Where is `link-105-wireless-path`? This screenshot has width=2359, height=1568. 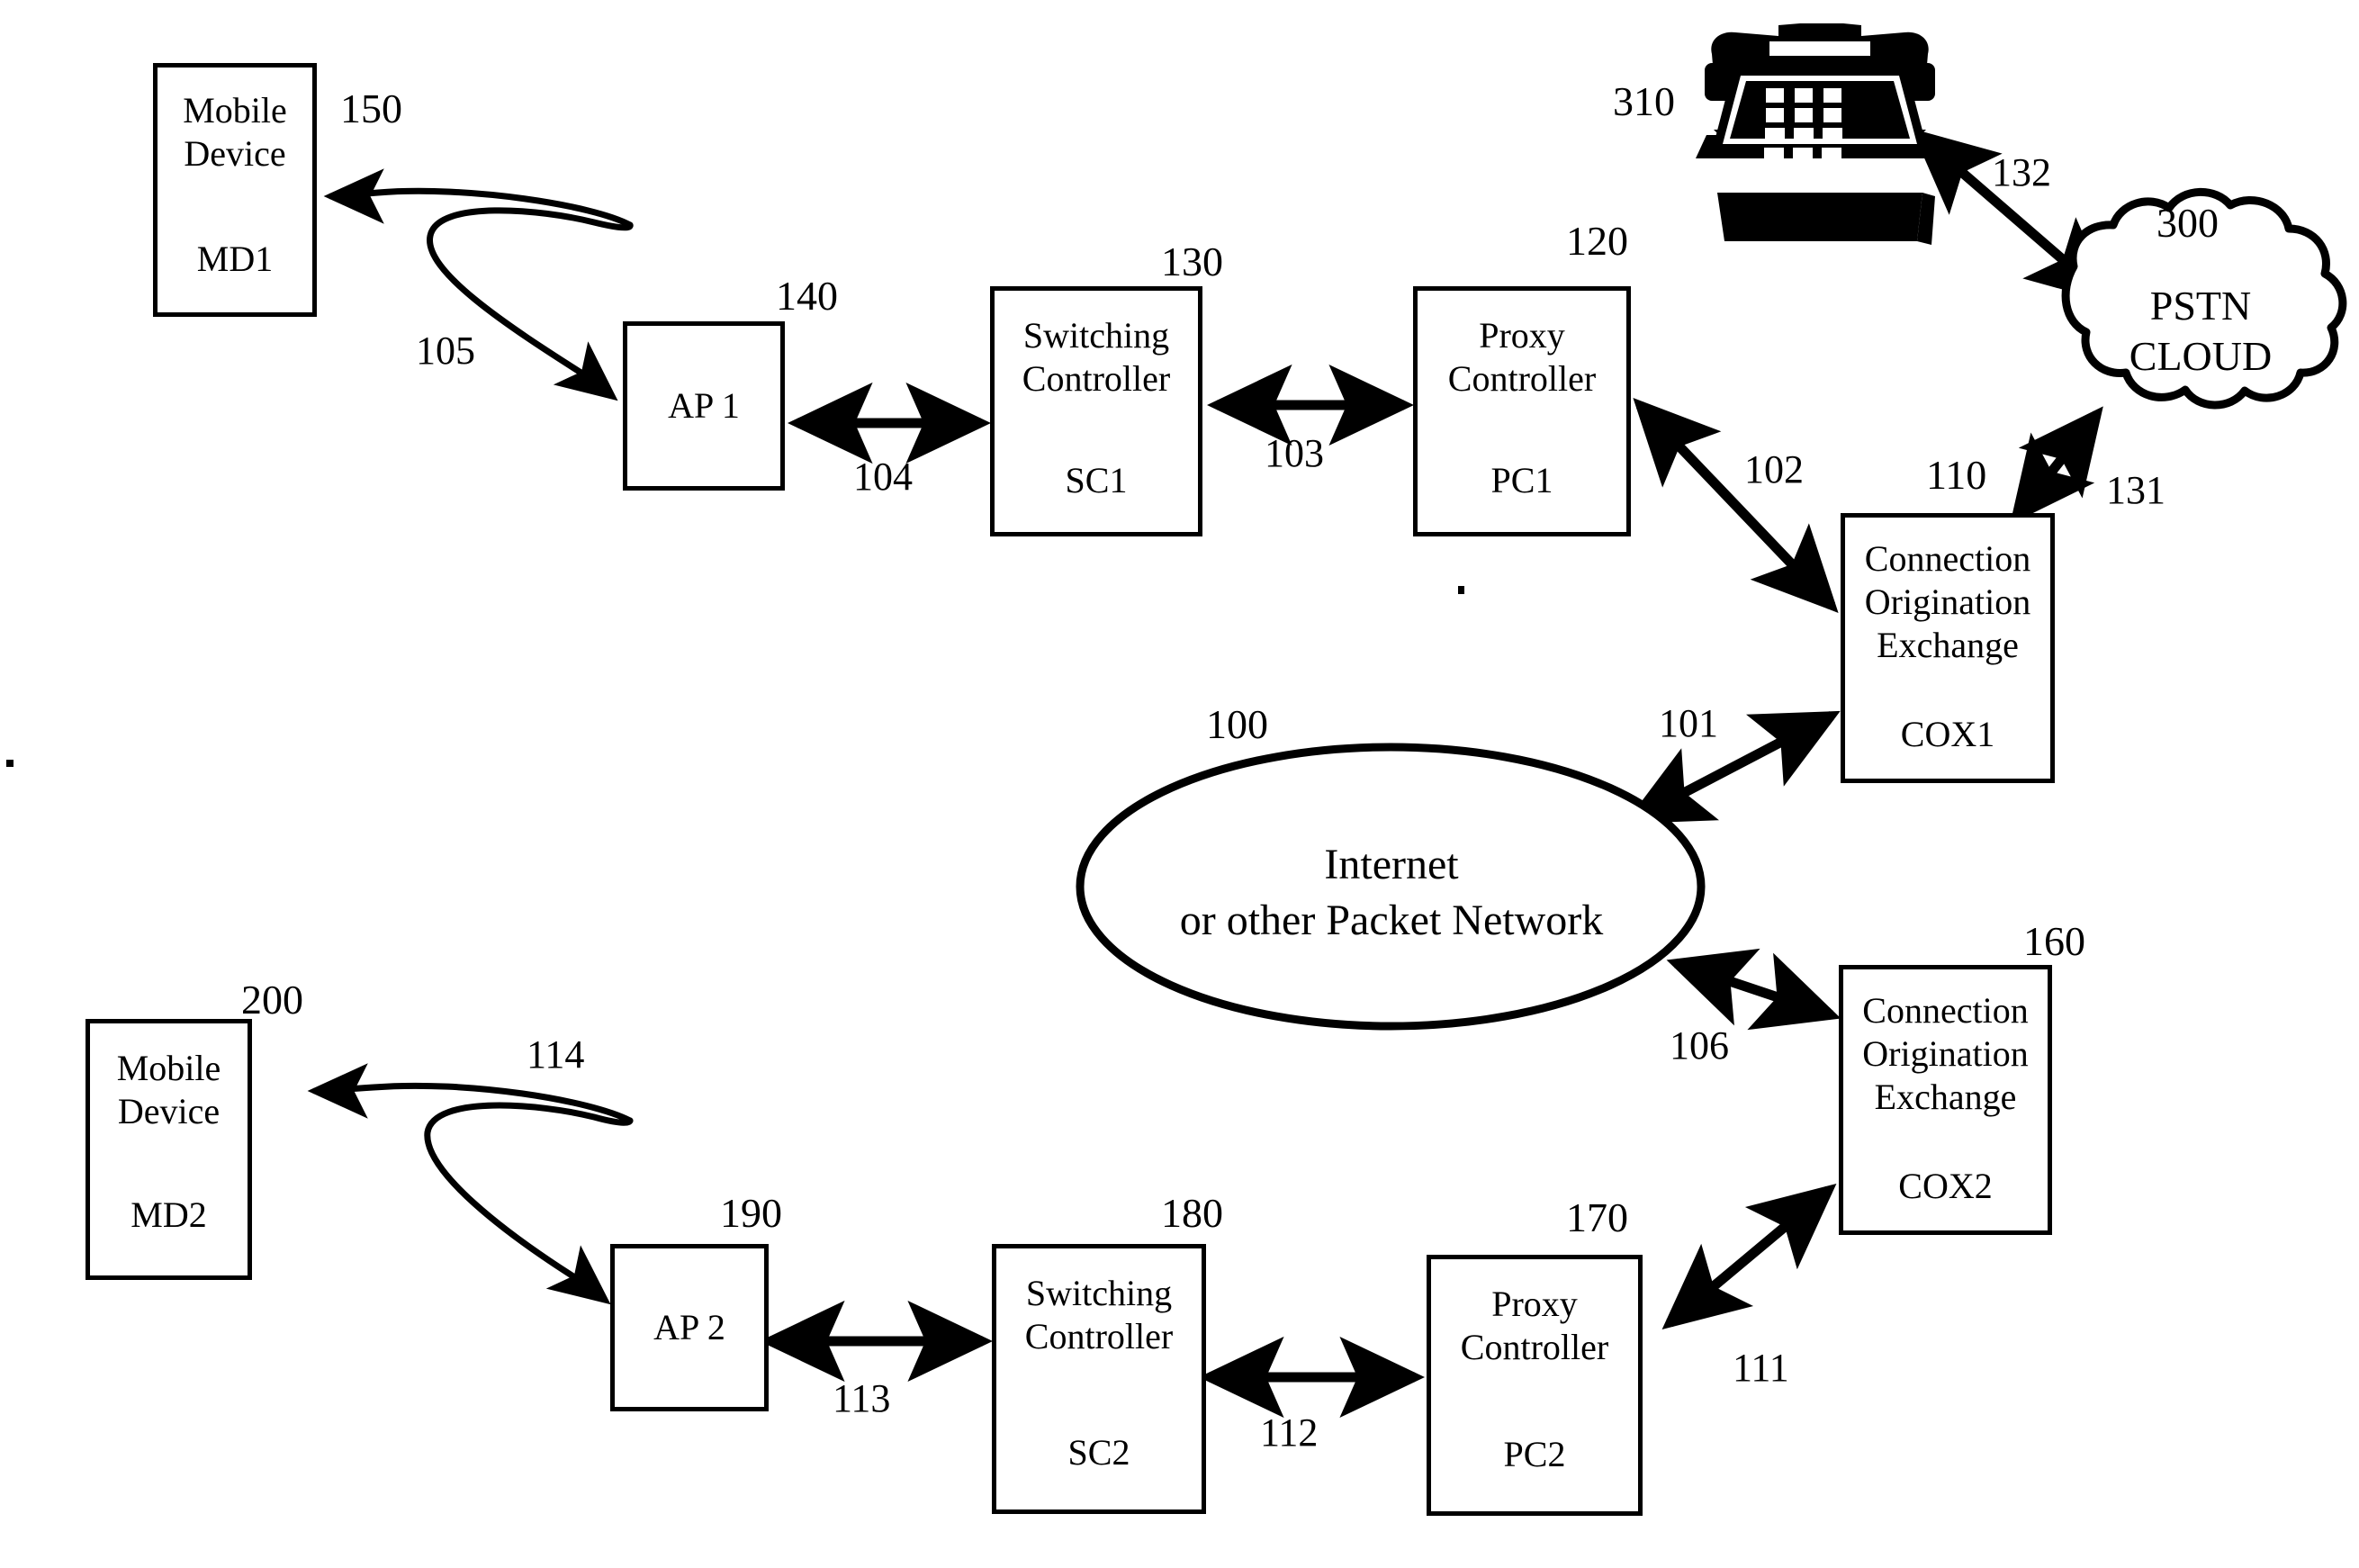
link-105-wireless-path is located at coordinates (479, 285).